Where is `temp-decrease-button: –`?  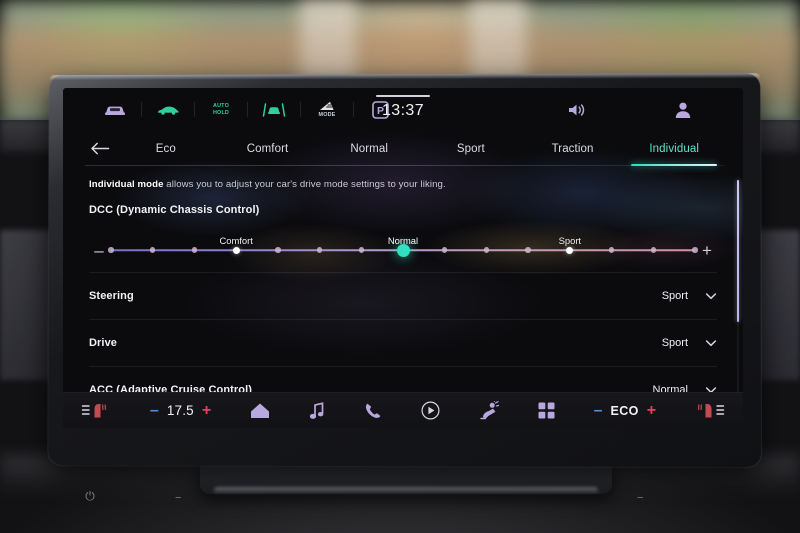
temp-decrease-button: – is located at coordinates (154, 410).